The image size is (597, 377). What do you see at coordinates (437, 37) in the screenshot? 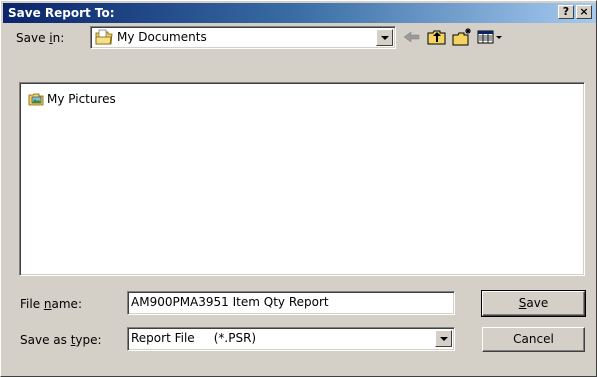
I see `up-folder-icon` at bounding box center [437, 37].